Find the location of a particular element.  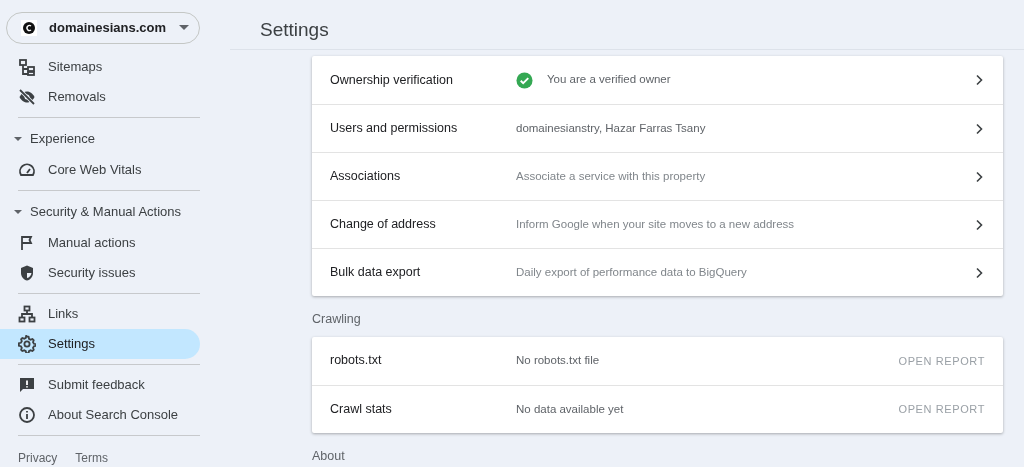

setting-value: Inform Google when your site moves to a new address is located at coordinates (655, 224).